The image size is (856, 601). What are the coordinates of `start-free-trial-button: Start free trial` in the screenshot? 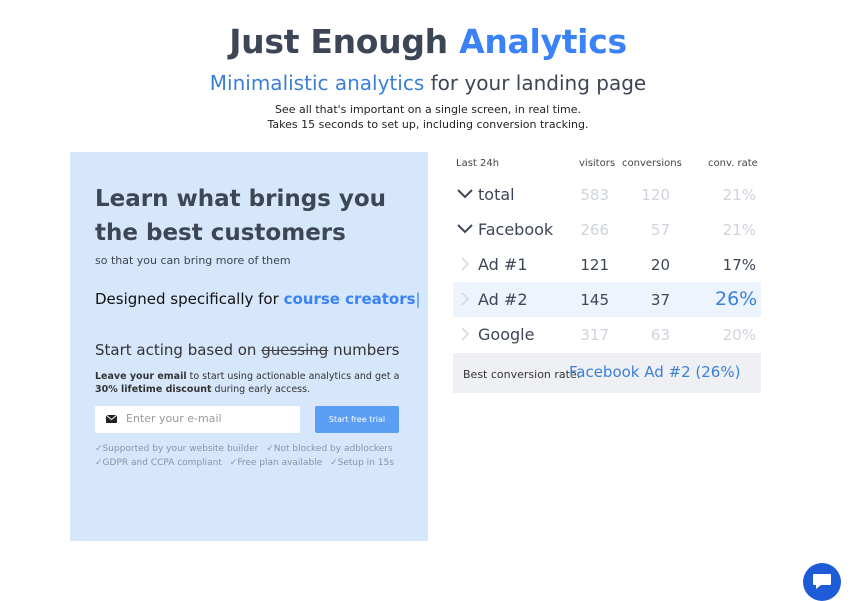 It's located at (357, 419).